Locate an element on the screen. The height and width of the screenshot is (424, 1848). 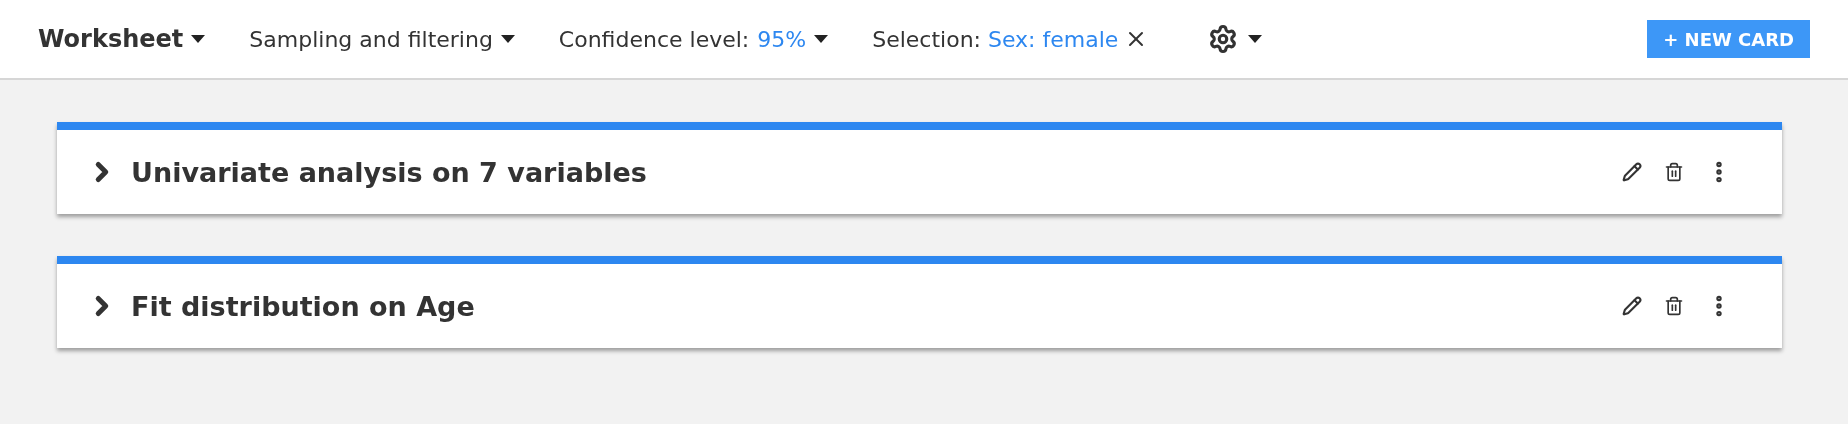
selection-label: Selection: is located at coordinates (927, 39).